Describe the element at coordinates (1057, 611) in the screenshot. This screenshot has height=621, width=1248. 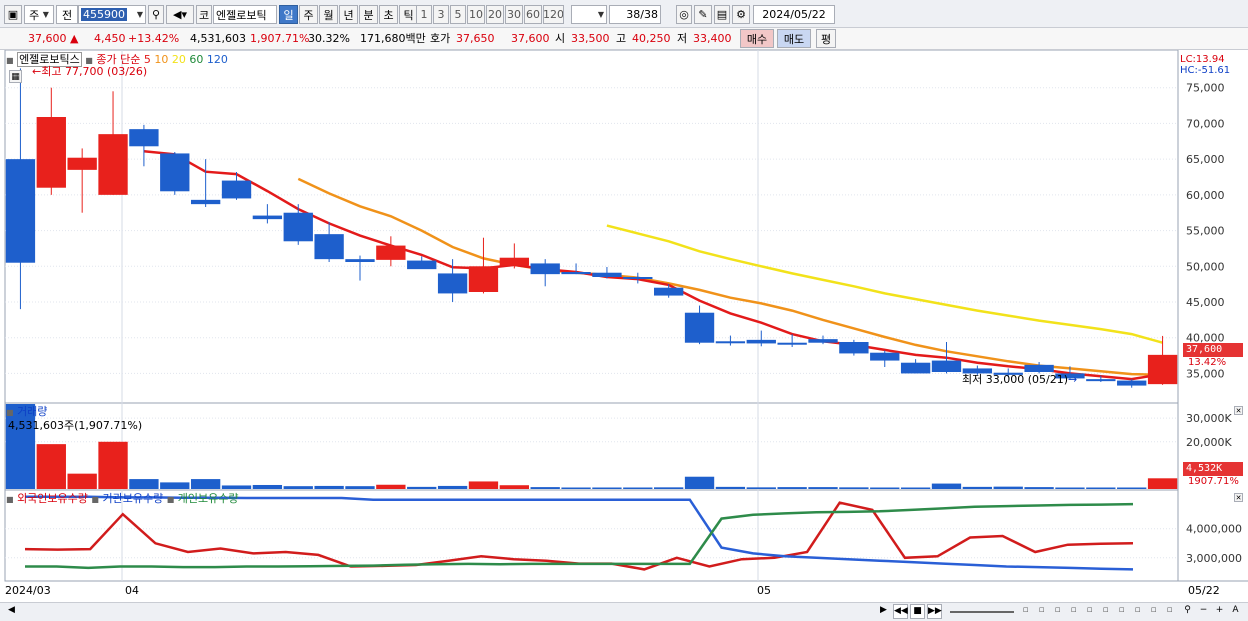
I see `copy-icon: ▫` at that location.